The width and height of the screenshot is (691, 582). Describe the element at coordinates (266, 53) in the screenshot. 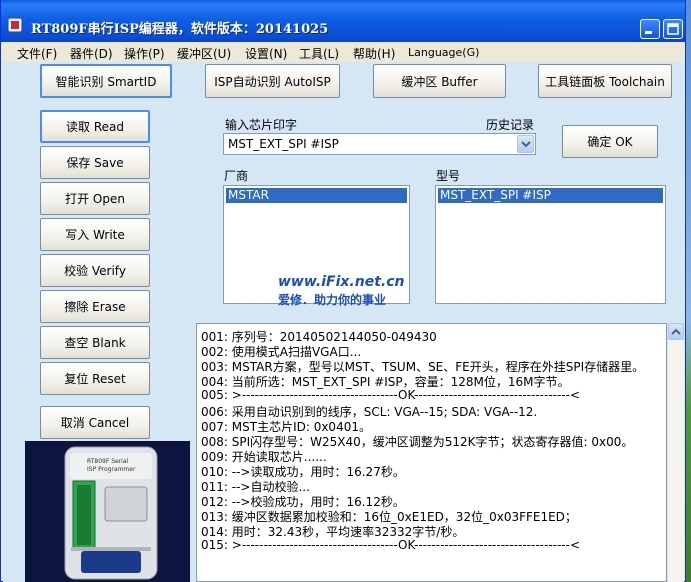

I see `menu-settings: 设置(N)` at that location.